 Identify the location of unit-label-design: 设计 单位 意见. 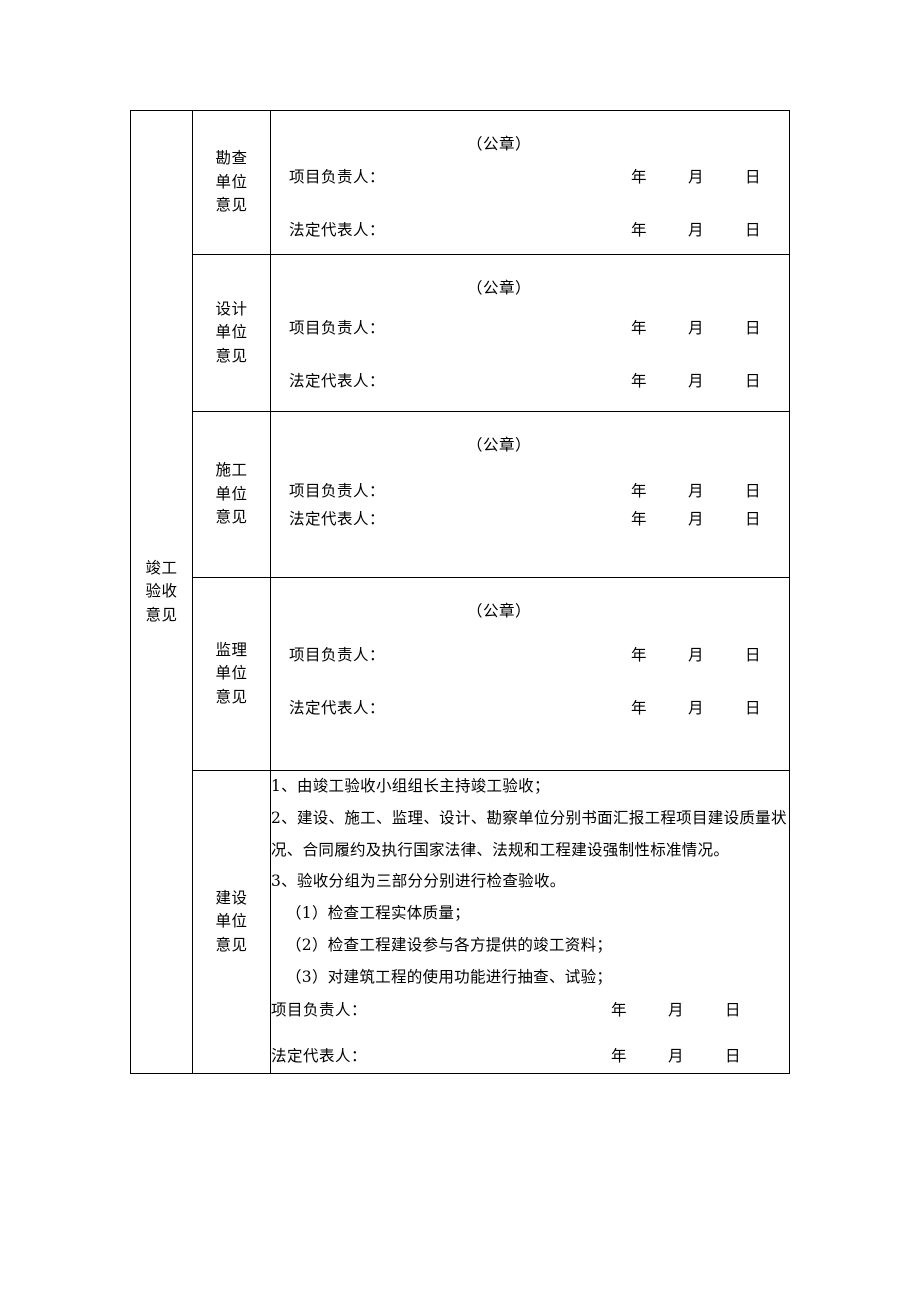
(231, 333).